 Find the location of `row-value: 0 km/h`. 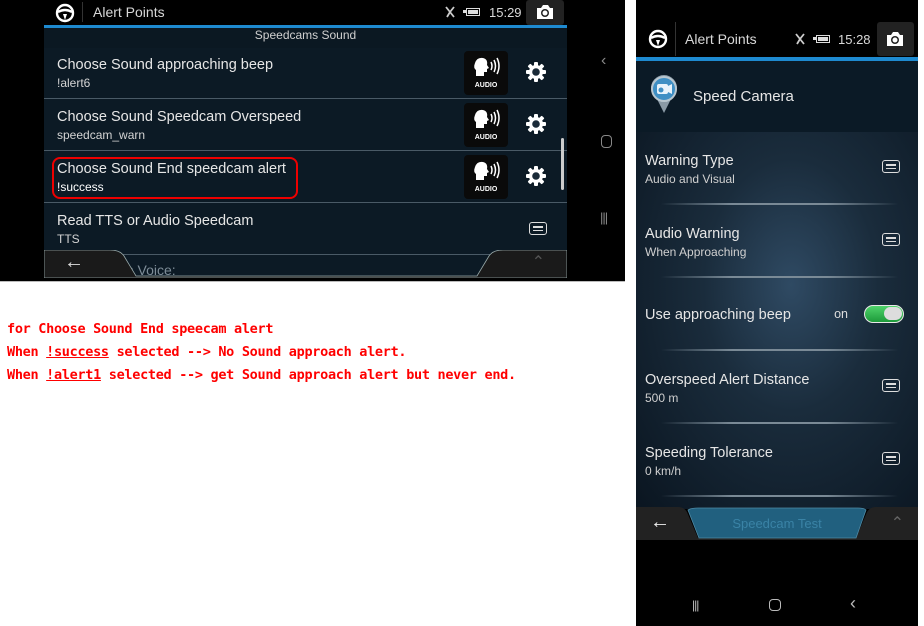

row-value: 0 km/h is located at coordinates (663, 471).